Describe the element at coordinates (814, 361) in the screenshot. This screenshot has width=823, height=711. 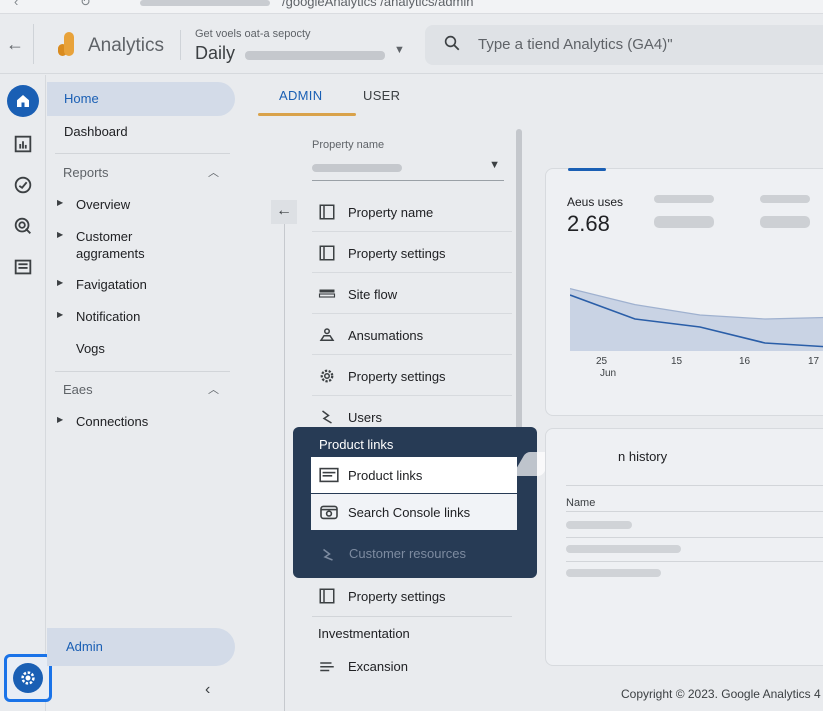
I see `x-tick: 17` at that location.